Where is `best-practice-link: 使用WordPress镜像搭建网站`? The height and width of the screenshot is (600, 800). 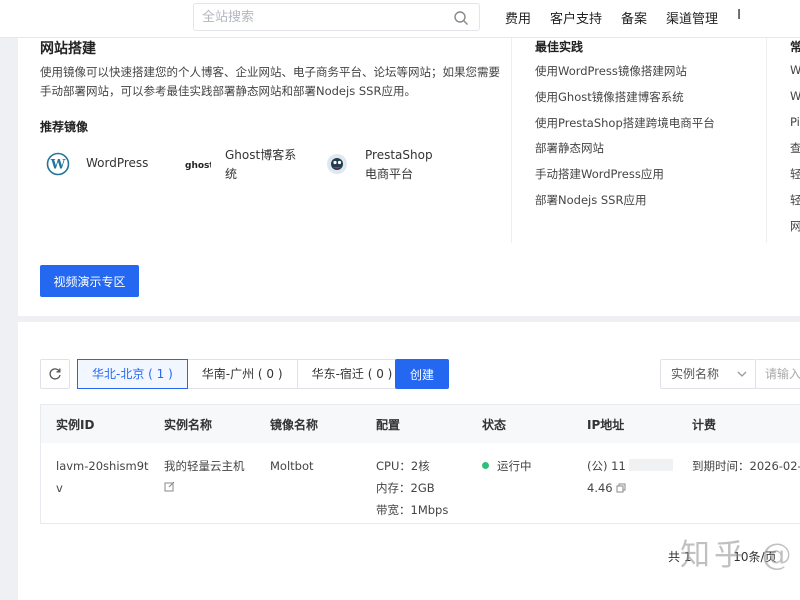 best-practice-link: 使用WordPress镜像搭建网站 is located at coordinates (625, 76).